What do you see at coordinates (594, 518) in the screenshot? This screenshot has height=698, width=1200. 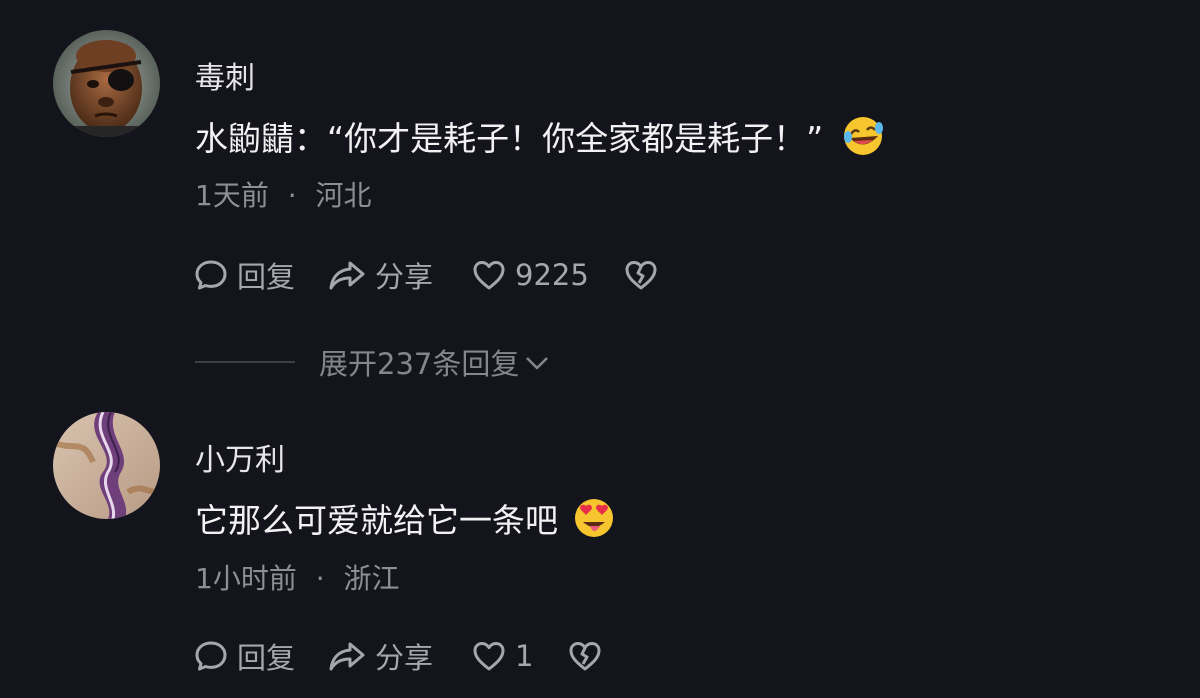 I see `heart-eyes-tongue-emoji` at bounding box center [594, 518].